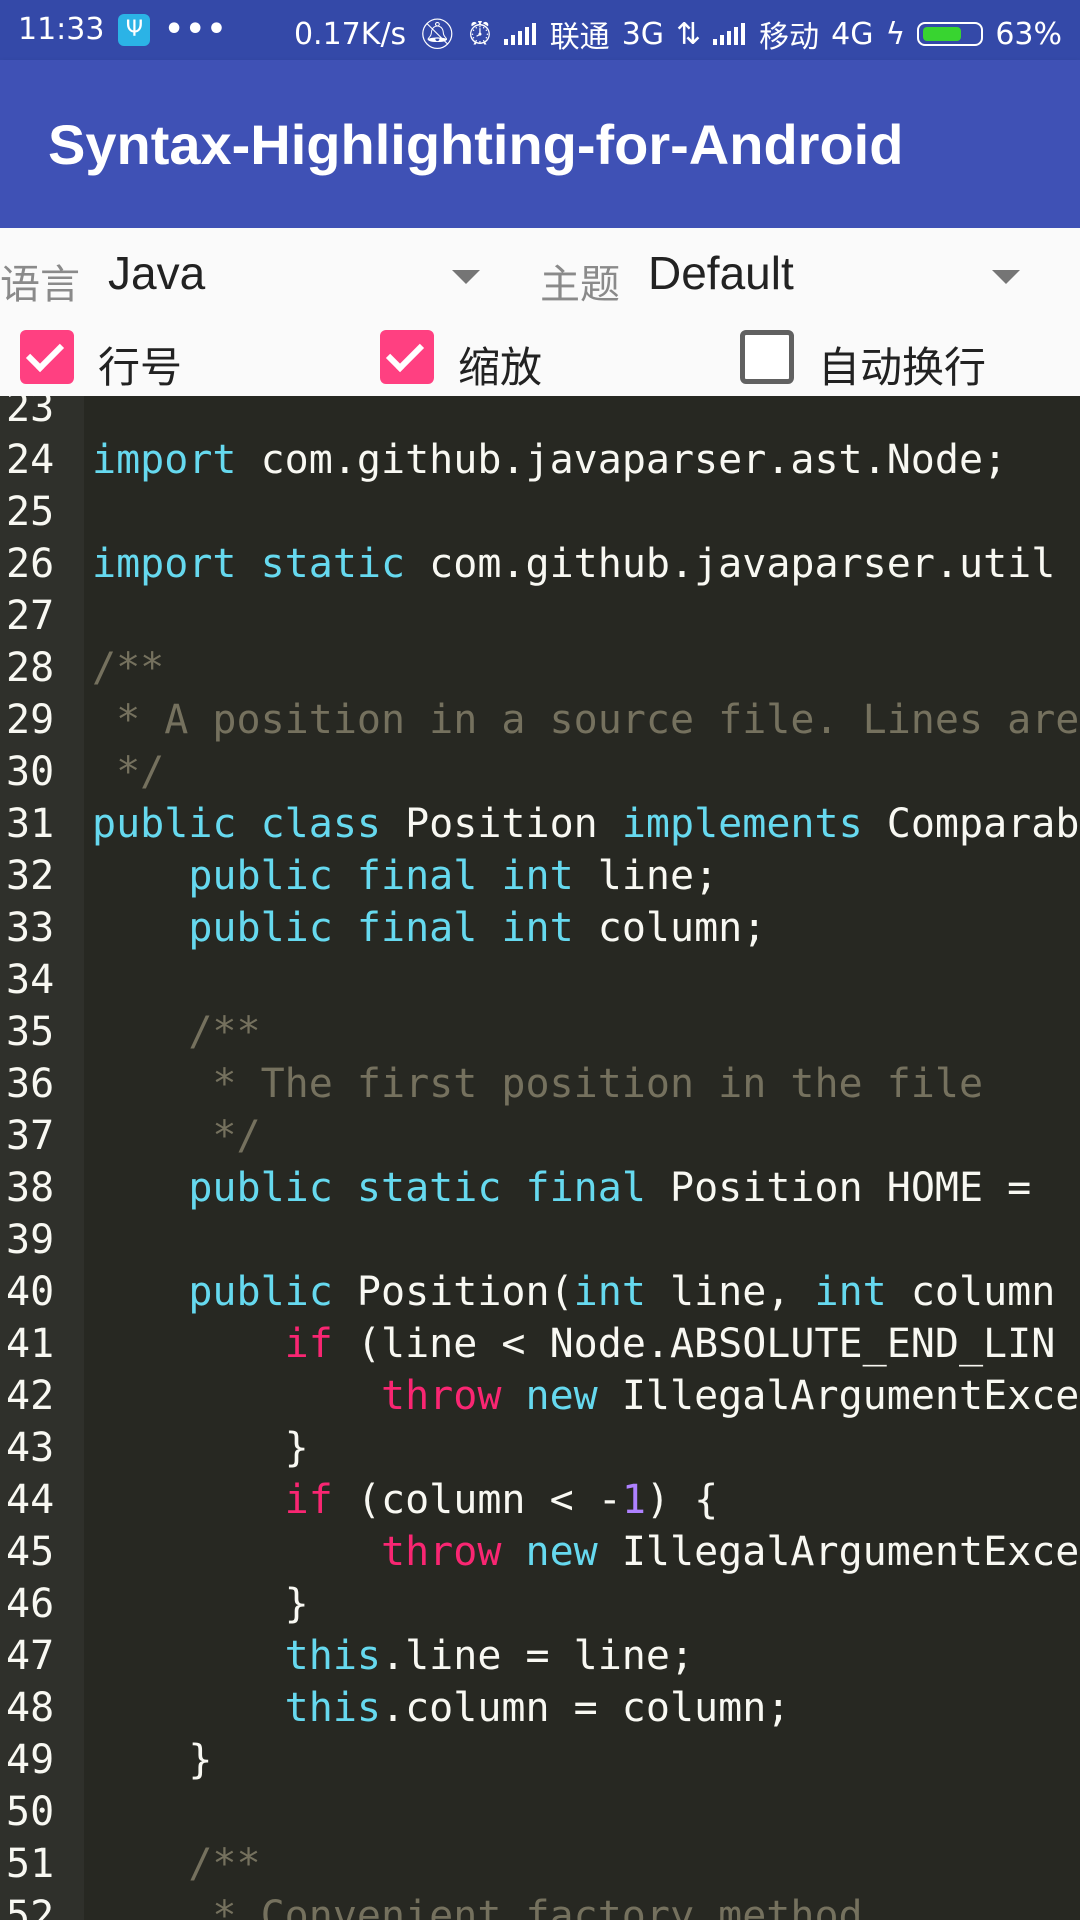  Describe the element at coordinates (540, 1812) in the screenshot. I see `code-line: 50` at that location.